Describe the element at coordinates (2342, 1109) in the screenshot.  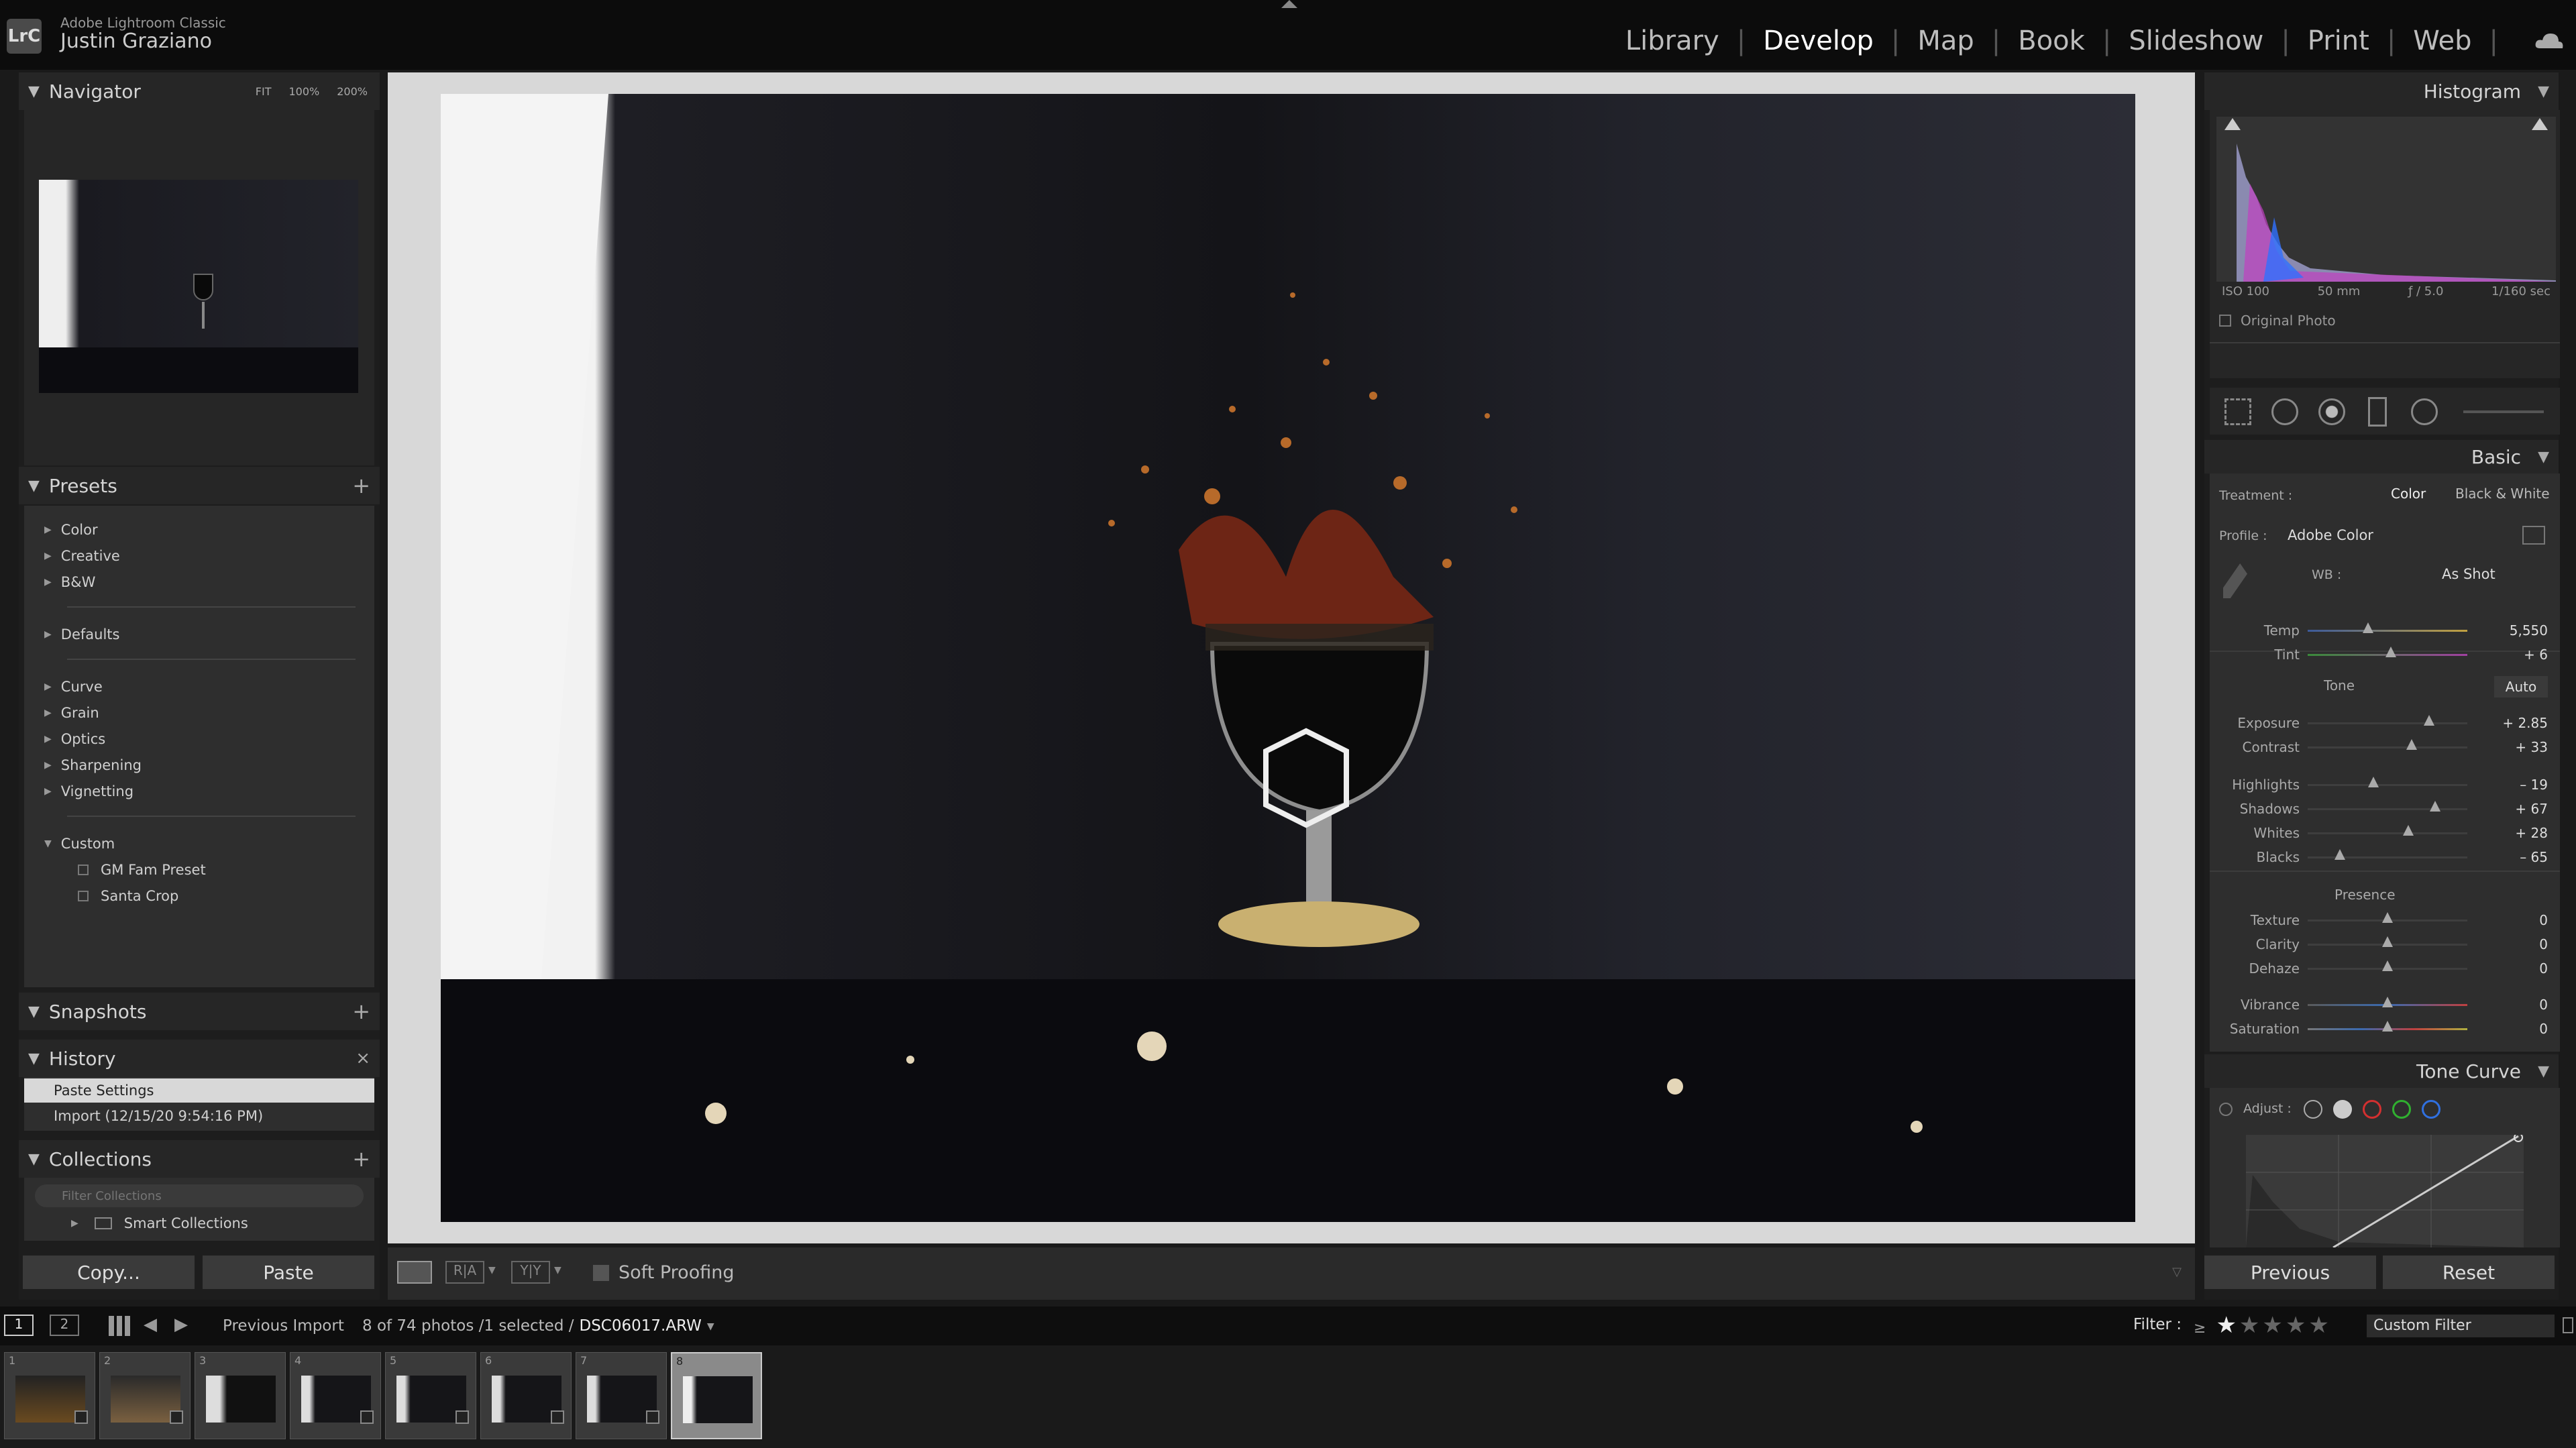
I see `point-curve-white-icon` at that location.